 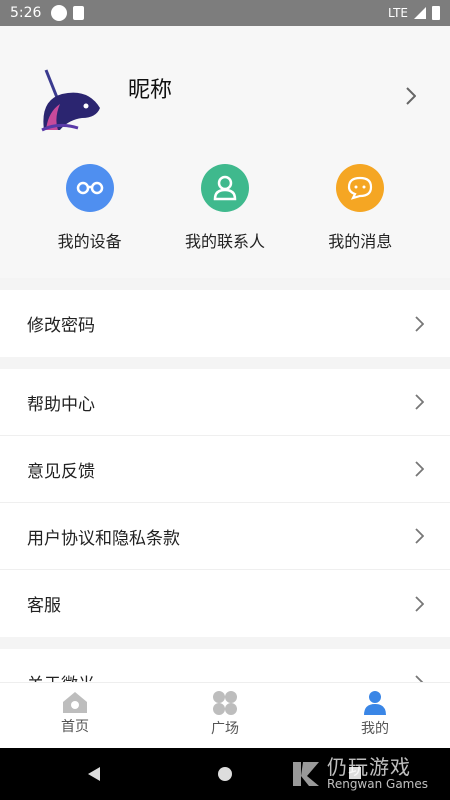 What do you see at coordinates (75, 727) in the screenshot?
I see `tab-label: 首页` at bounding box center [75, 727].